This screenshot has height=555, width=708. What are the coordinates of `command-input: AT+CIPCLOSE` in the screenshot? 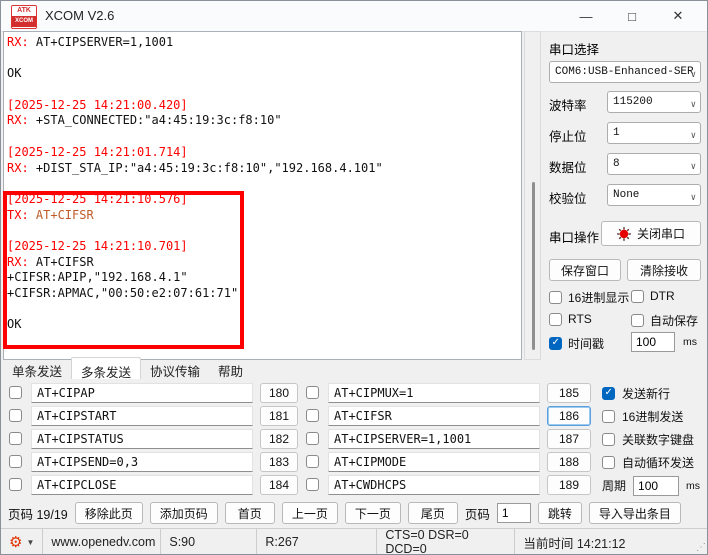 It's located at (142, 484).